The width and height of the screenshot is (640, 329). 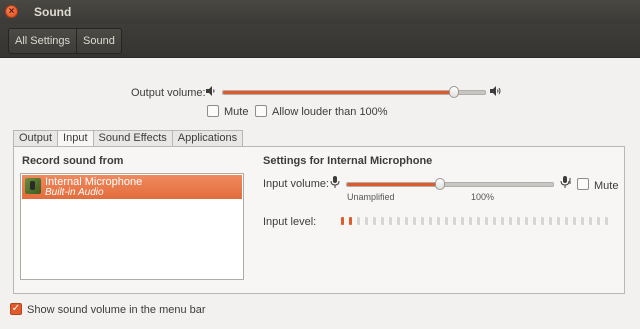 What do you see at coordinates (348, 161) in the screenshot?
I see `settings-title: Settings for Internal Microphone` at bounding box center [348, 161].